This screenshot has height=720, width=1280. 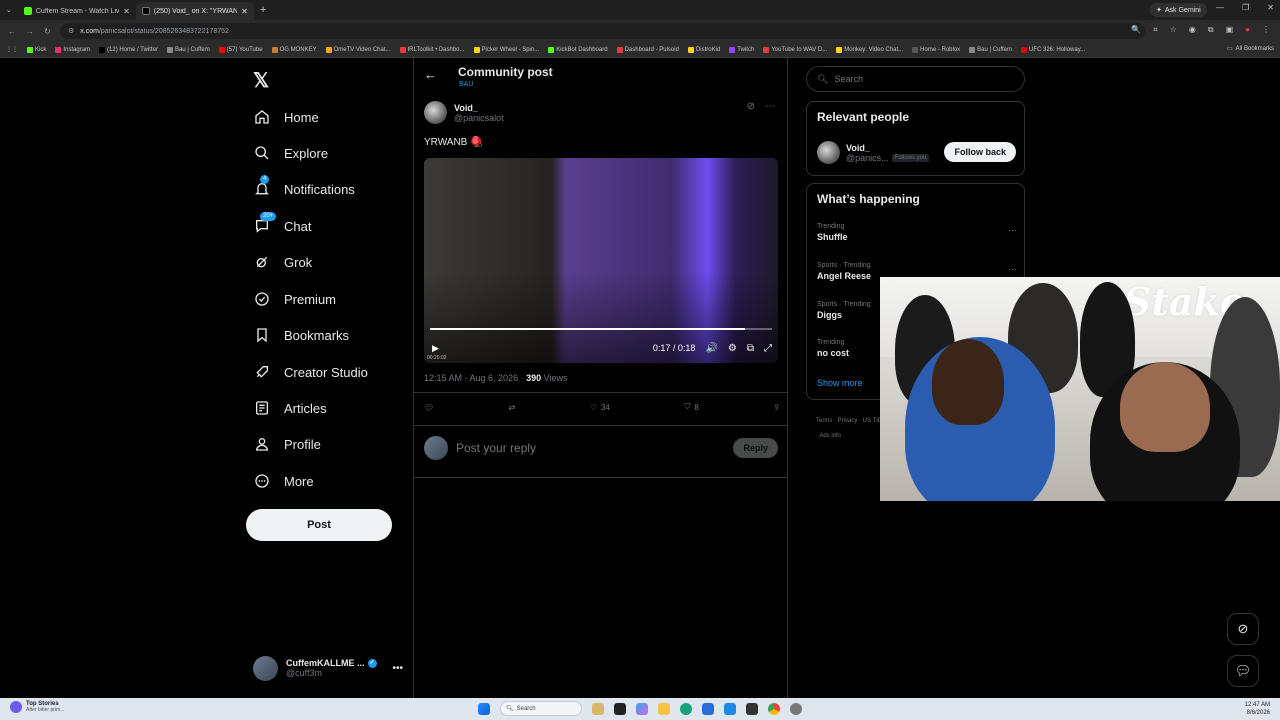 I want to click on x-logo-icon: 𝕏, so click(x=261, y=80).